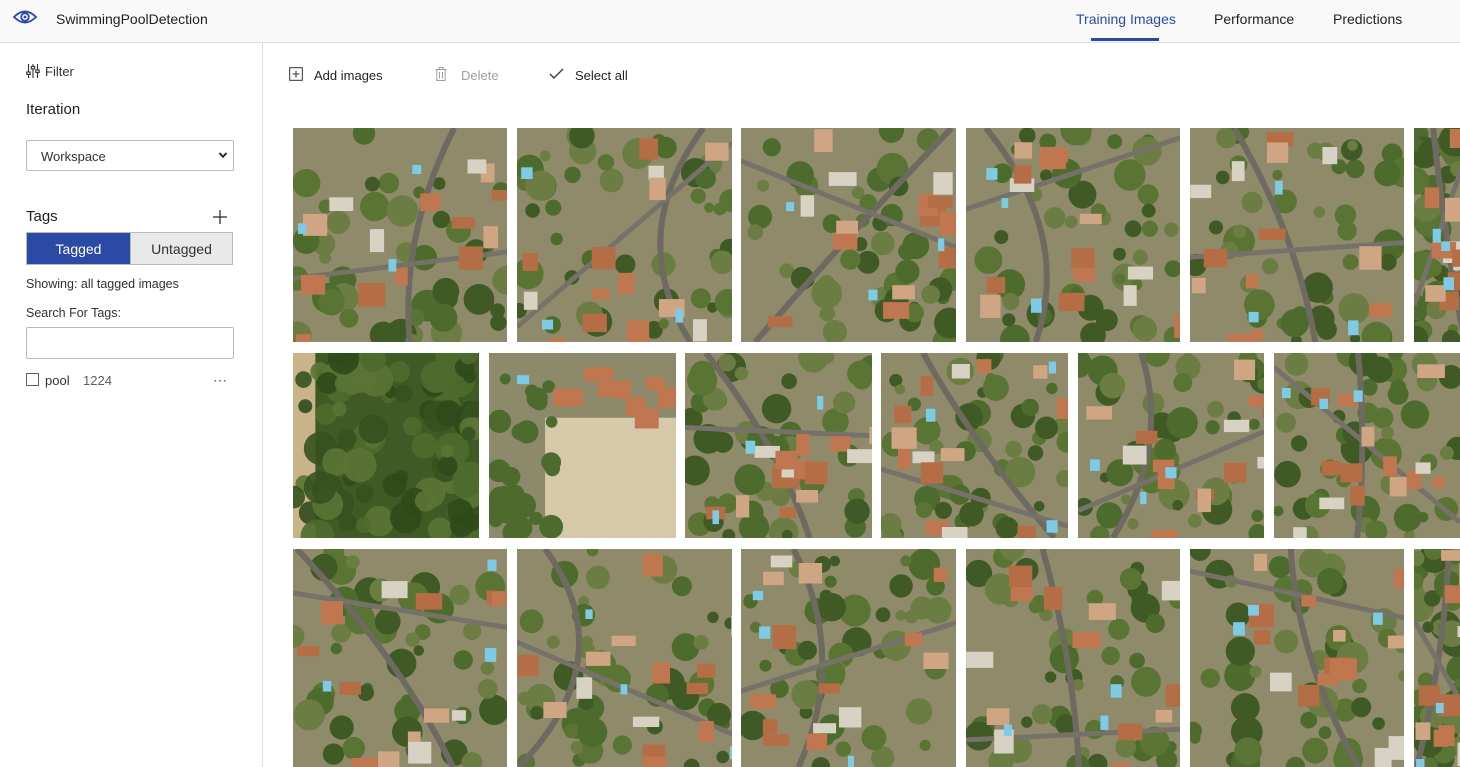 This screenshot has height=767, width=1460. What do you see at coordinates (130, 343) in the screenshot?
I see `search-tags-input` at bounding box center [130, 343].